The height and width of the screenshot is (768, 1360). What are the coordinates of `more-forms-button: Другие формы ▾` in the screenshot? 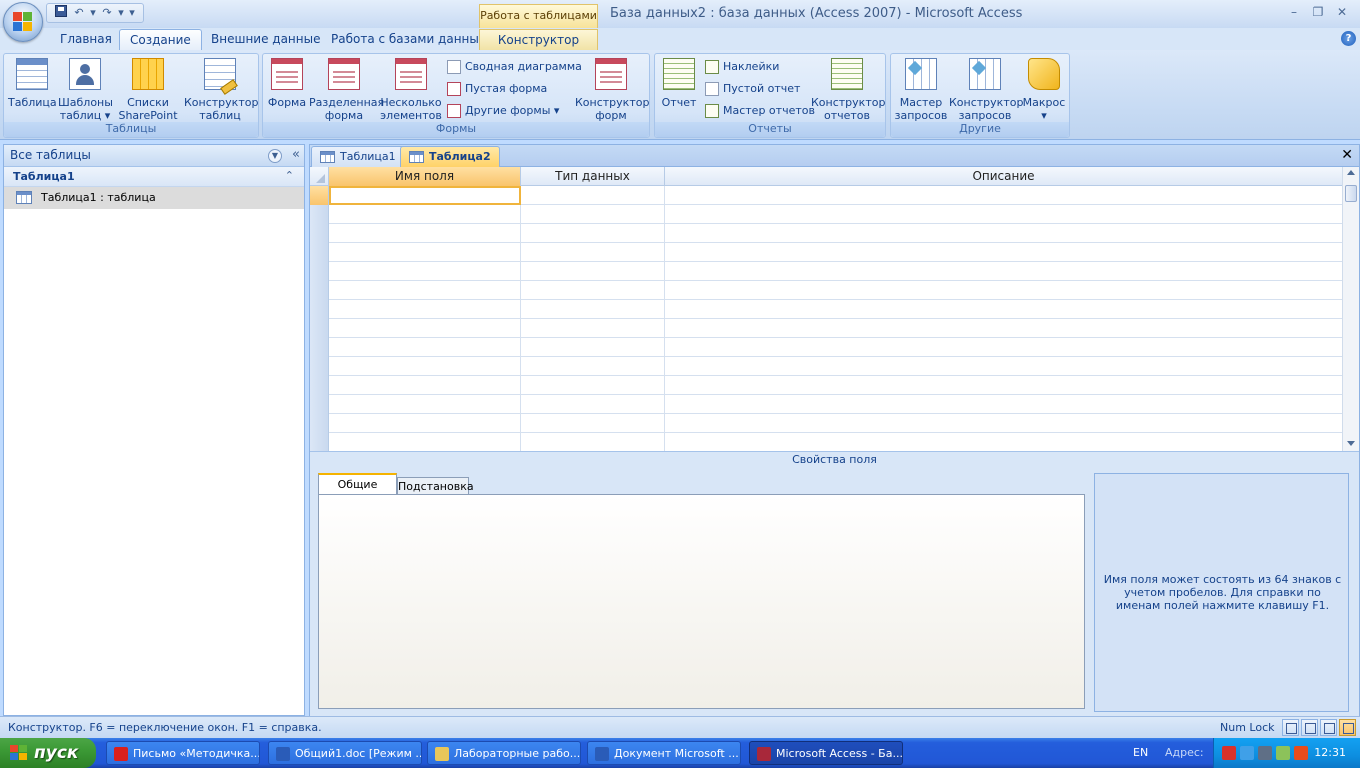 It's located at (502, 111).